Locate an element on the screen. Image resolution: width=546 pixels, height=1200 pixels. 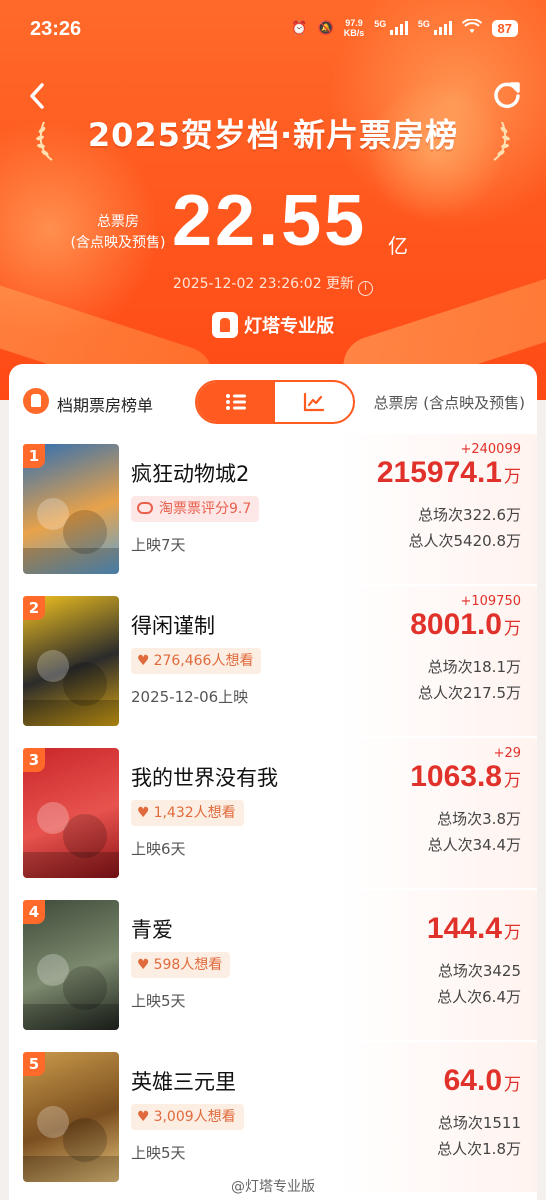
box-office-value: 8001.0 万 is located at coordinates (465, 625).